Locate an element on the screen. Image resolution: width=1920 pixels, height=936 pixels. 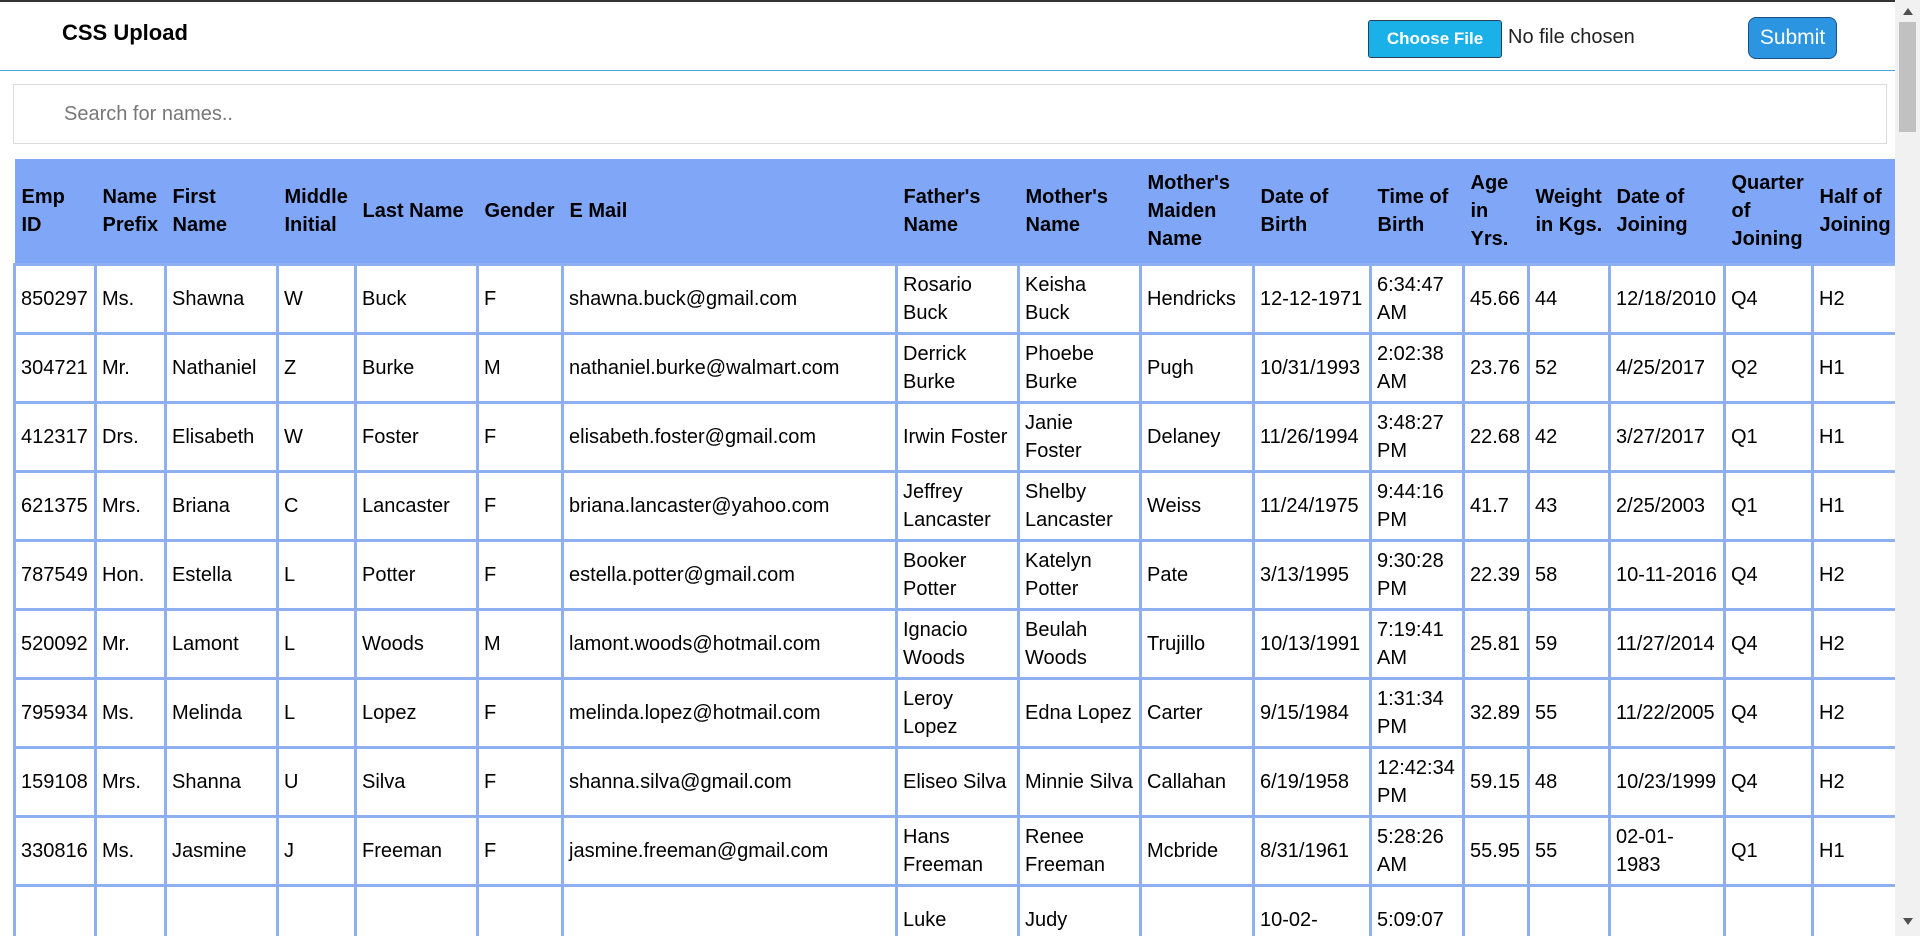
table-cell: elisabeth.foster@gmail.com is located at coordinates (729, 437).